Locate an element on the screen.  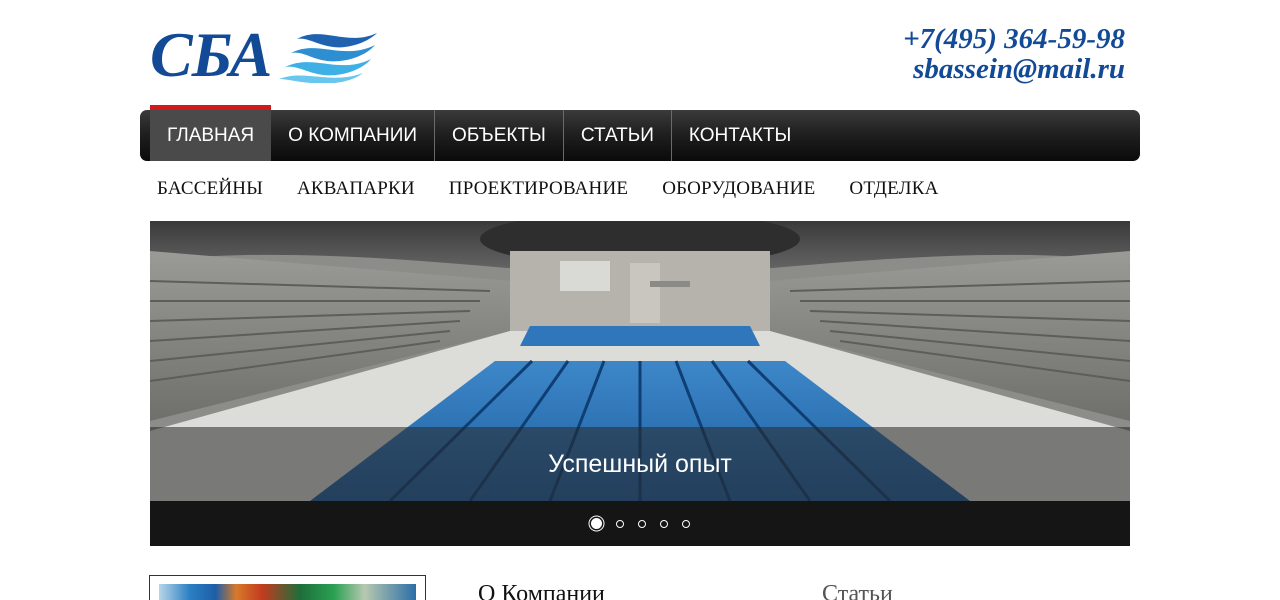
sub-nav-item-pools: БАССЕЙНЫ is located at coordinates (210, 189).